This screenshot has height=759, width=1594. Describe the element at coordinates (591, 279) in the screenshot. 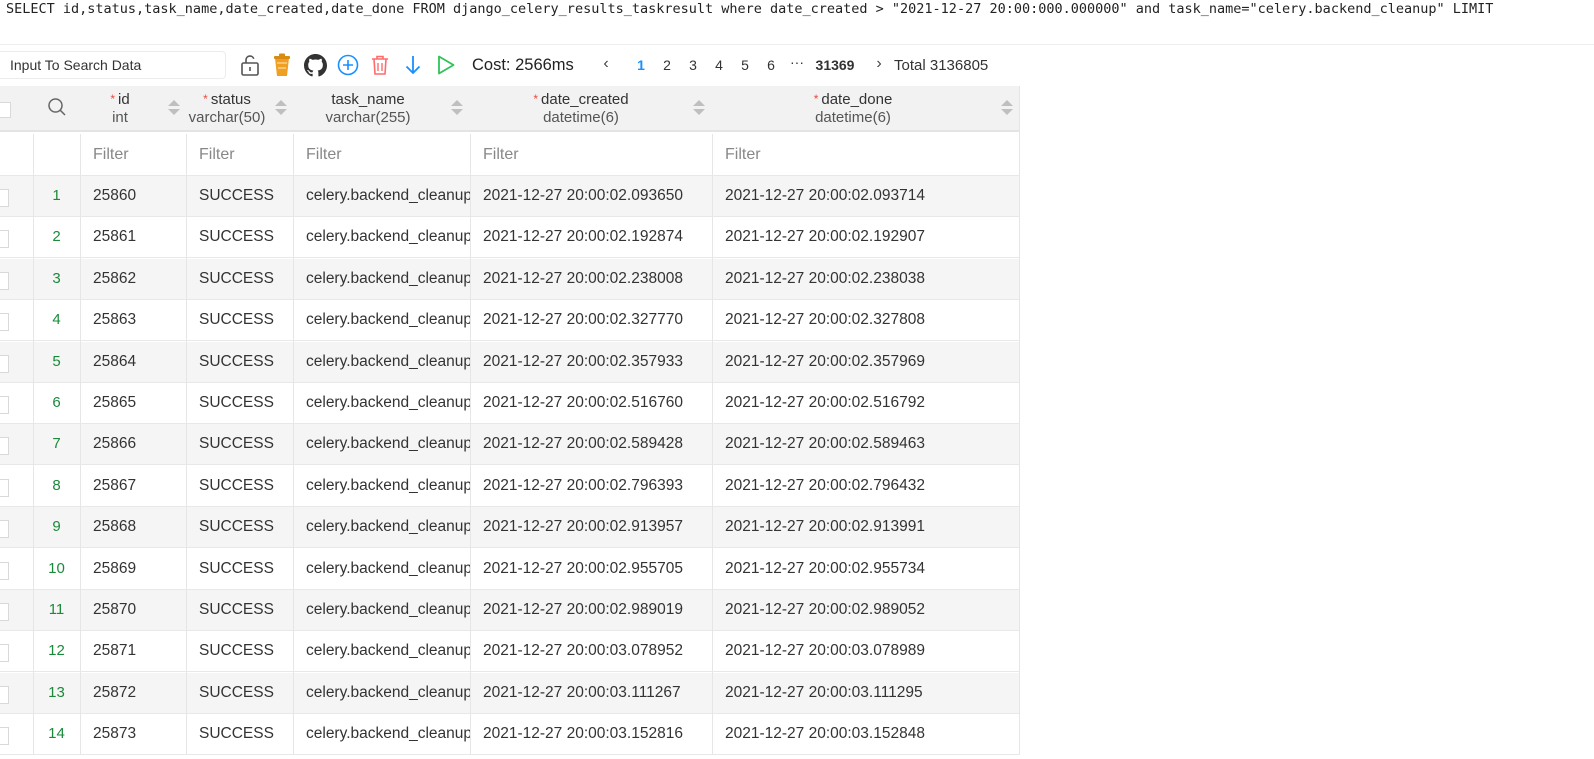

I see `cell-date-created: 2021-12-27 20:00:02.238008` at that location.